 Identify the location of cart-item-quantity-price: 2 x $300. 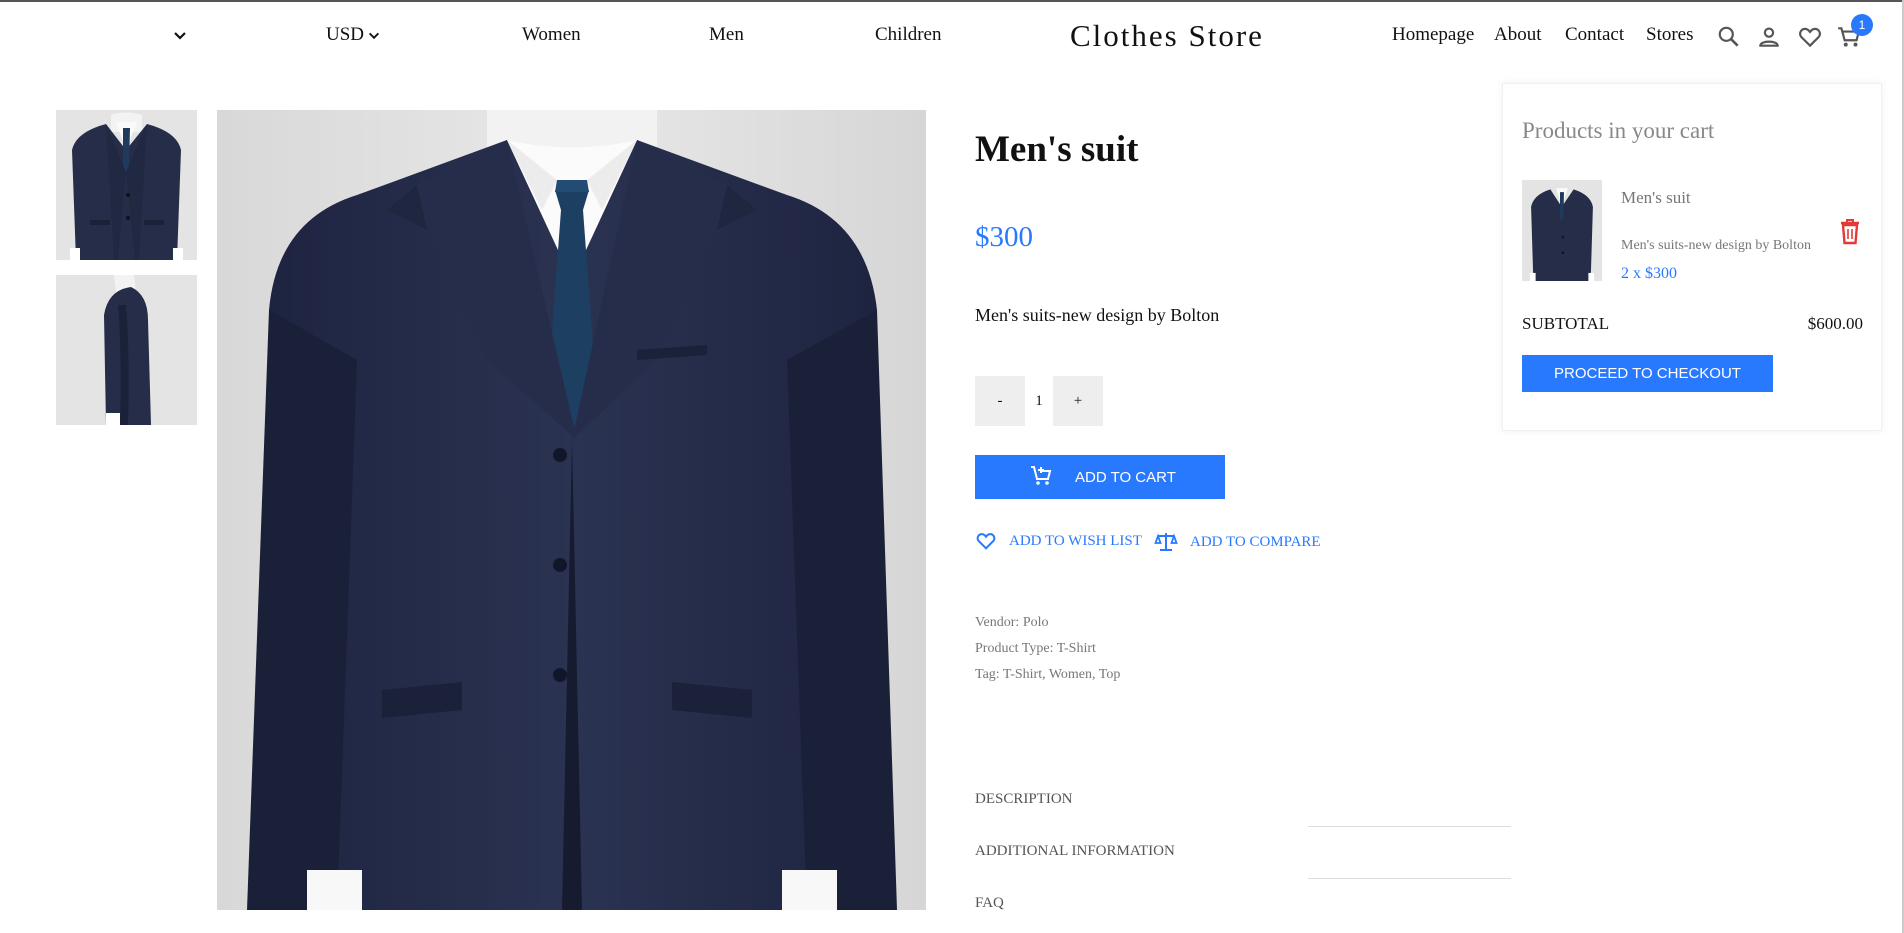
(1649, 273).